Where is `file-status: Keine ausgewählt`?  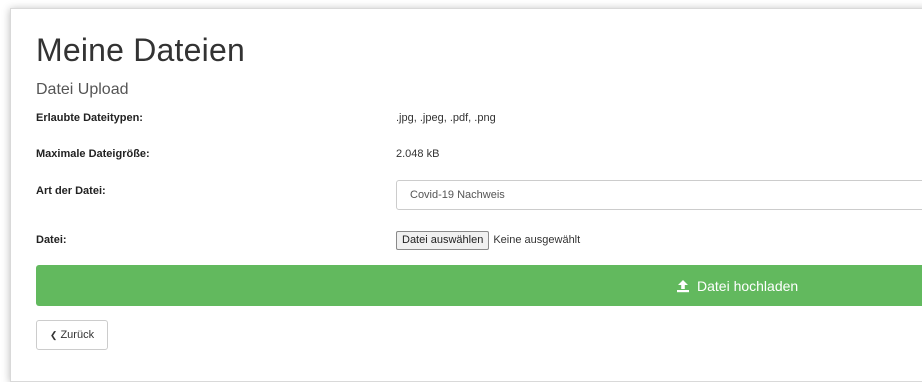 file-status: Keine ausgewählt is located at coordinates (537, 240).